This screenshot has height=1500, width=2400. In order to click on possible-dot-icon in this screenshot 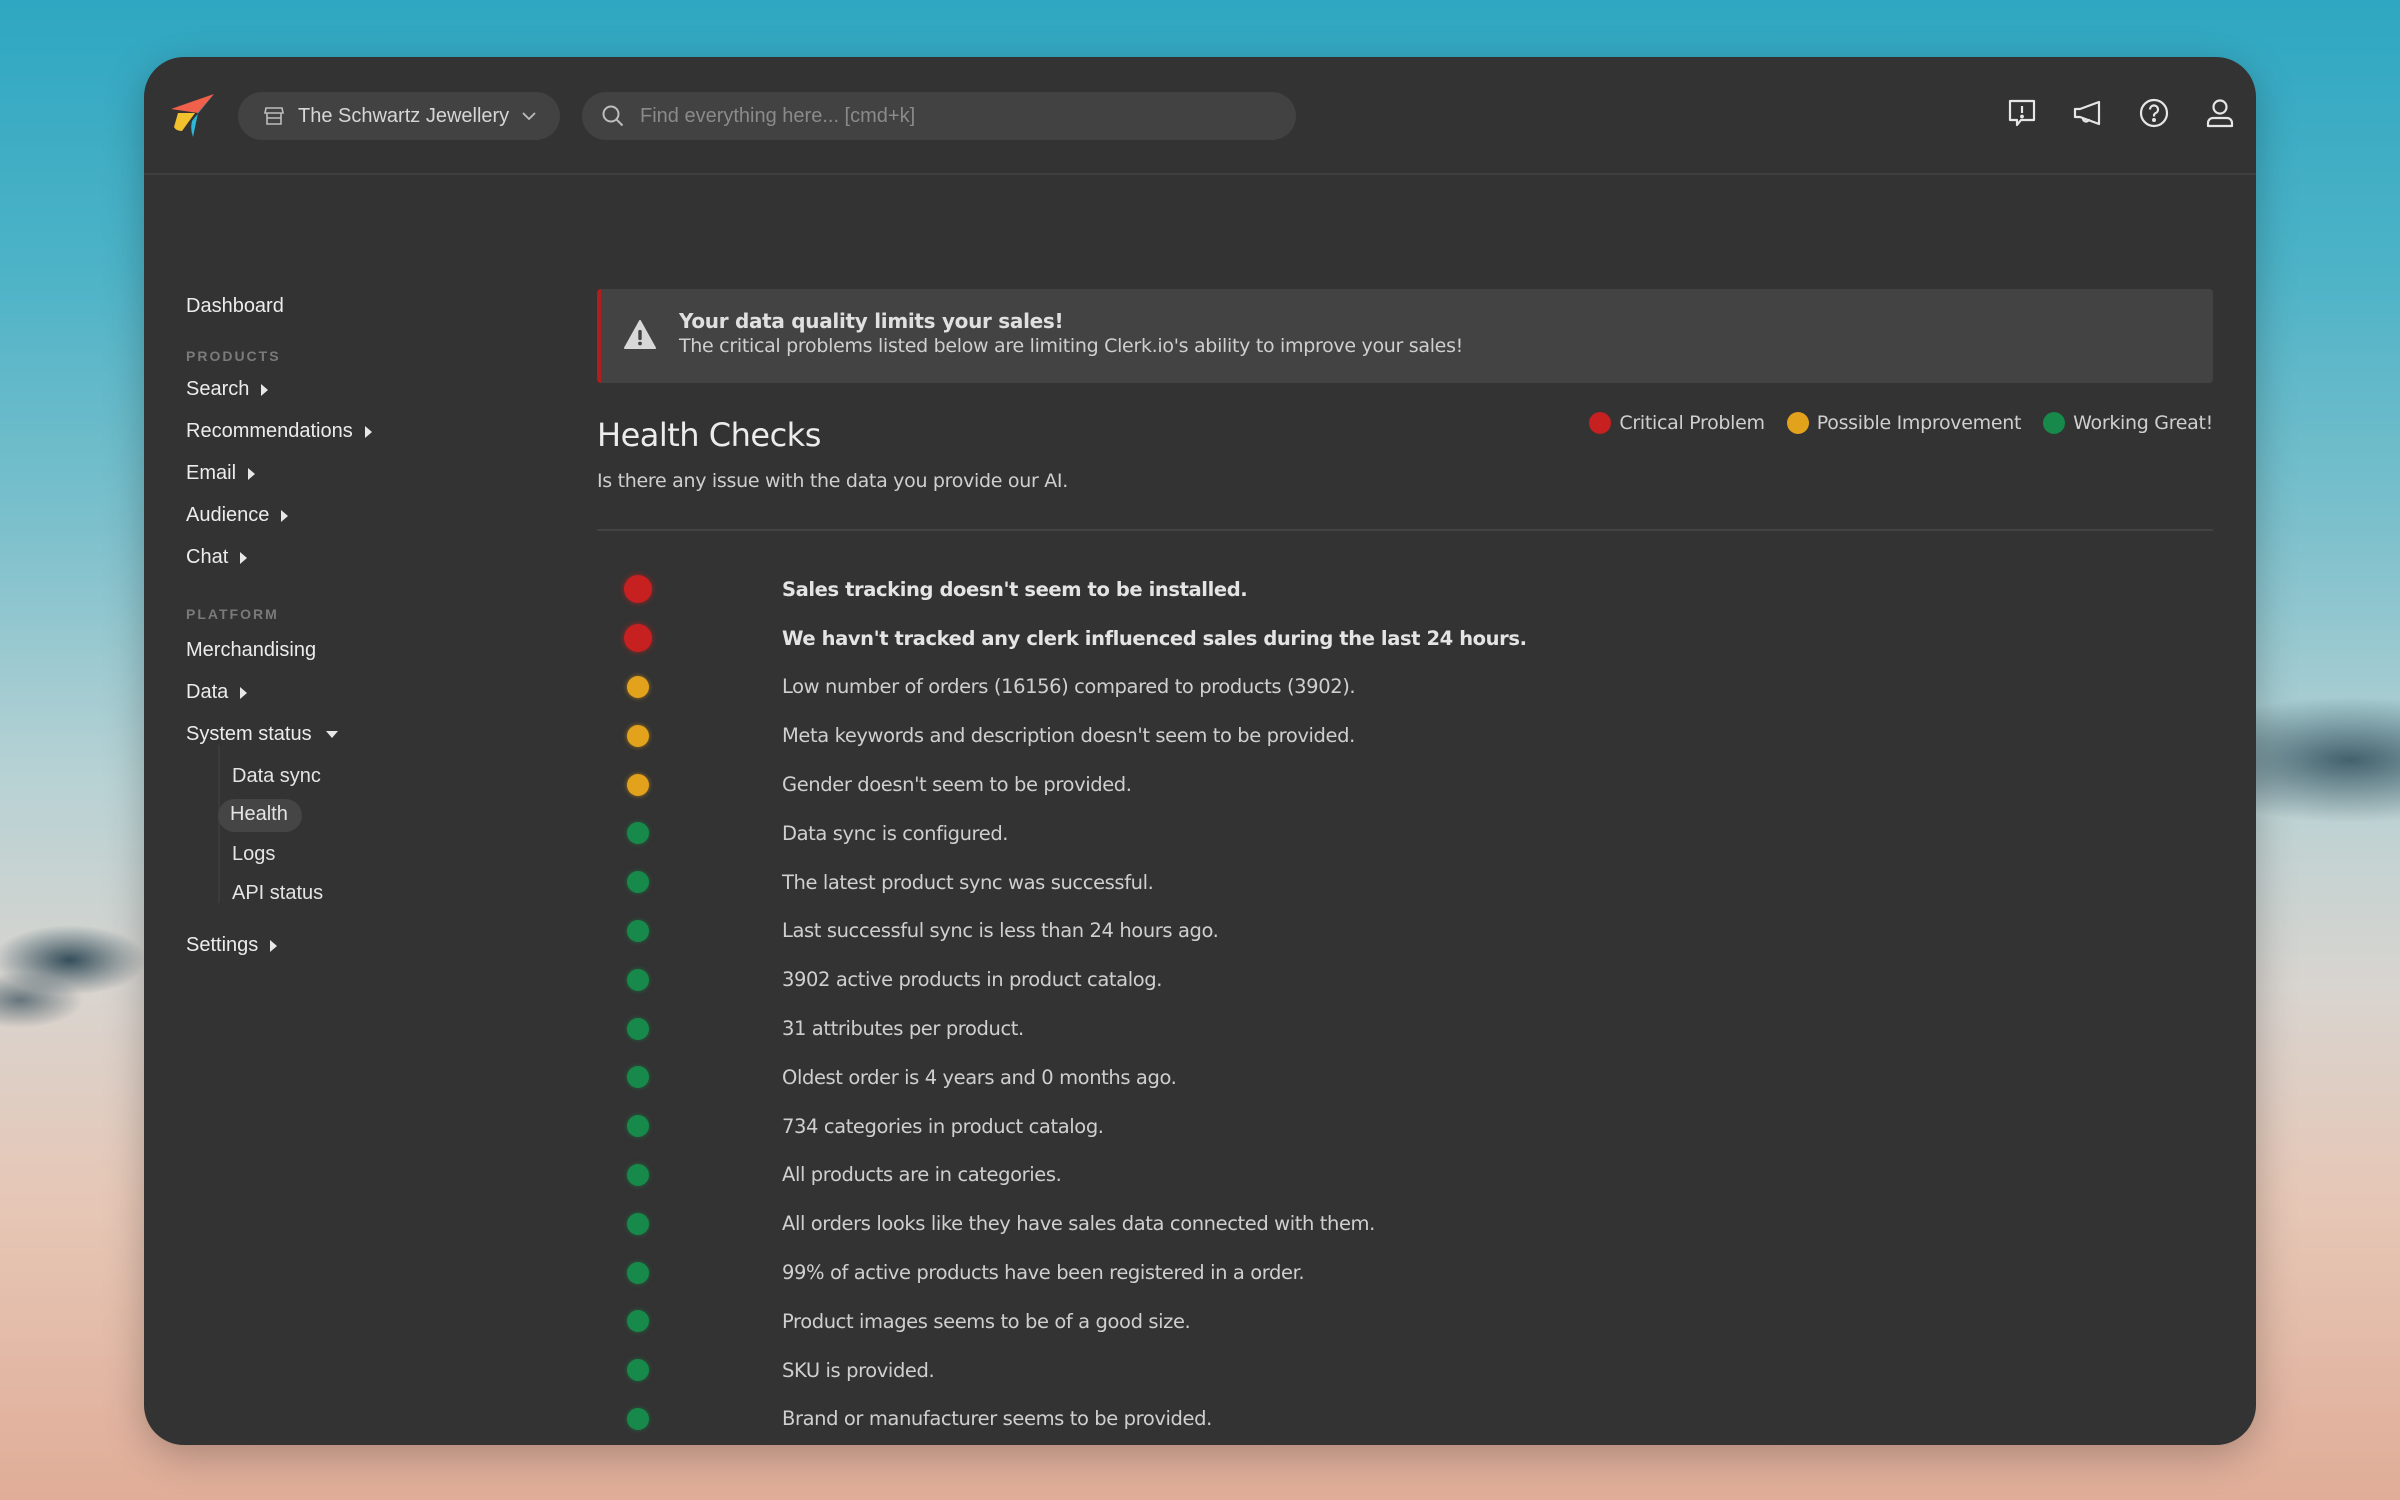, I will do `click(1797, 423)`.